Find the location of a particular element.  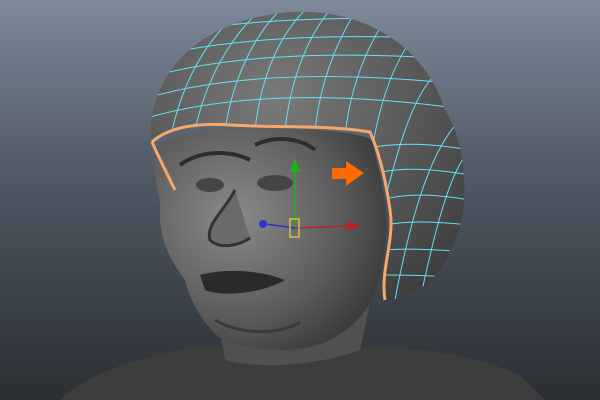

eye-left is located at coordinates (210, 185).